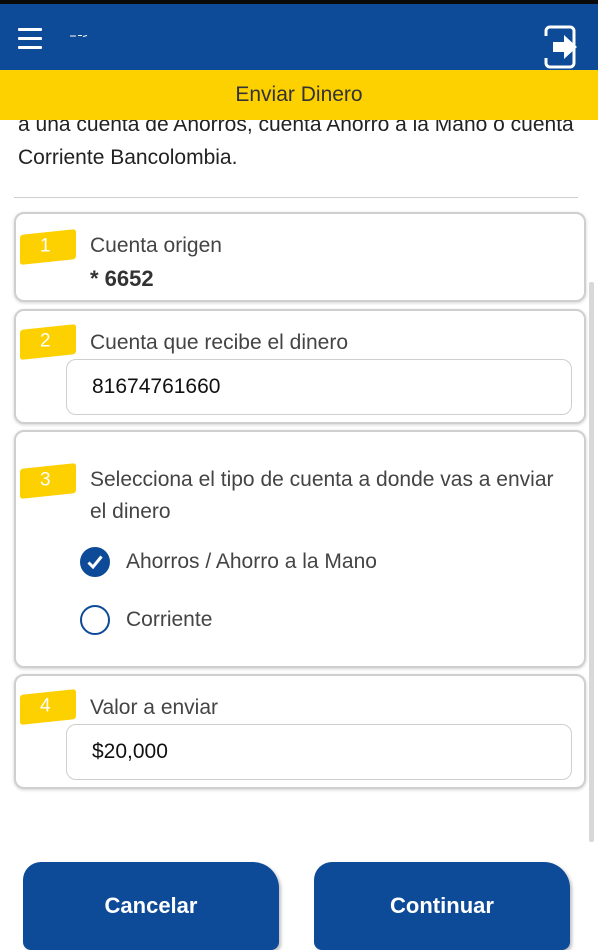 The width and height of the screenshot is (598, 950). I want to click on account-type-option-corriente: Corriente, so click(146, 620).